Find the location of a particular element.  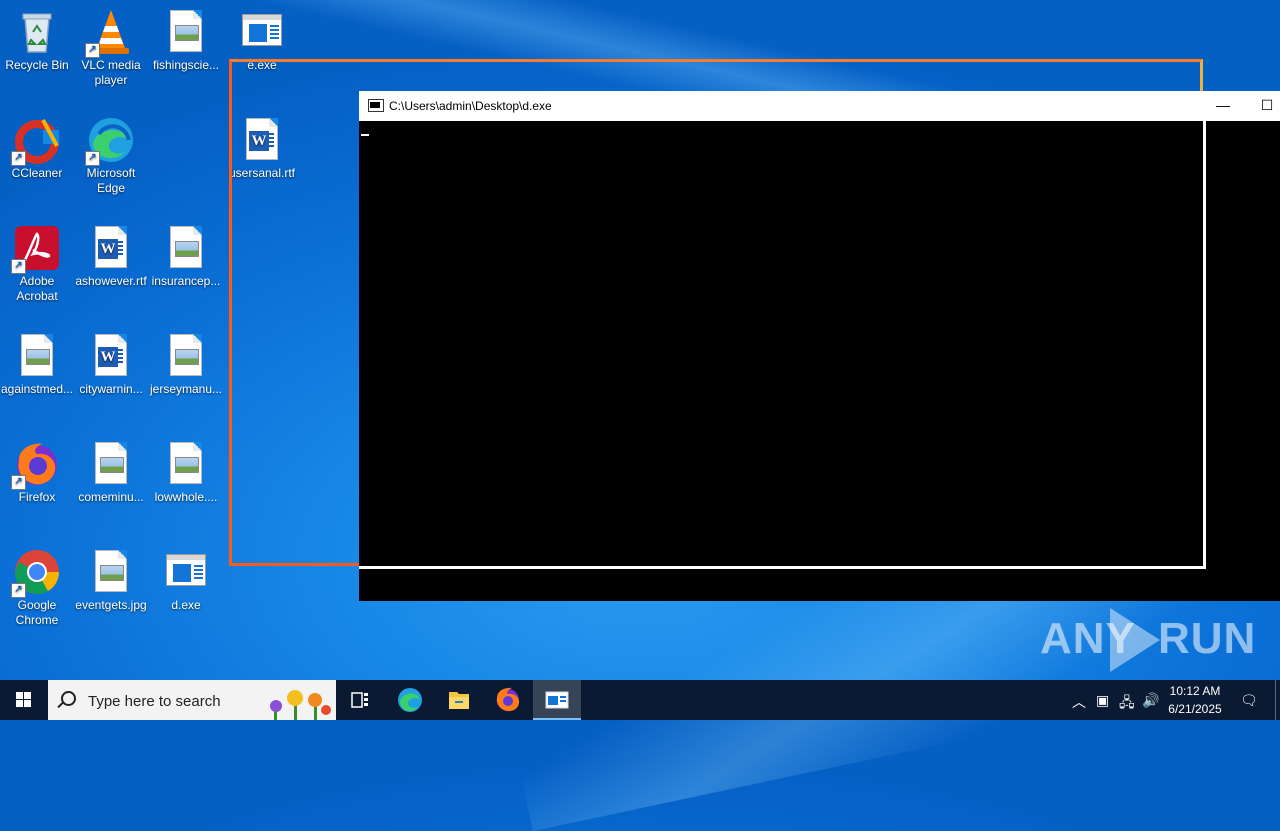

console-title-bar: C:\Users\admin\Desktop\d.exe — ☐ is located at coordinates (819, 106).